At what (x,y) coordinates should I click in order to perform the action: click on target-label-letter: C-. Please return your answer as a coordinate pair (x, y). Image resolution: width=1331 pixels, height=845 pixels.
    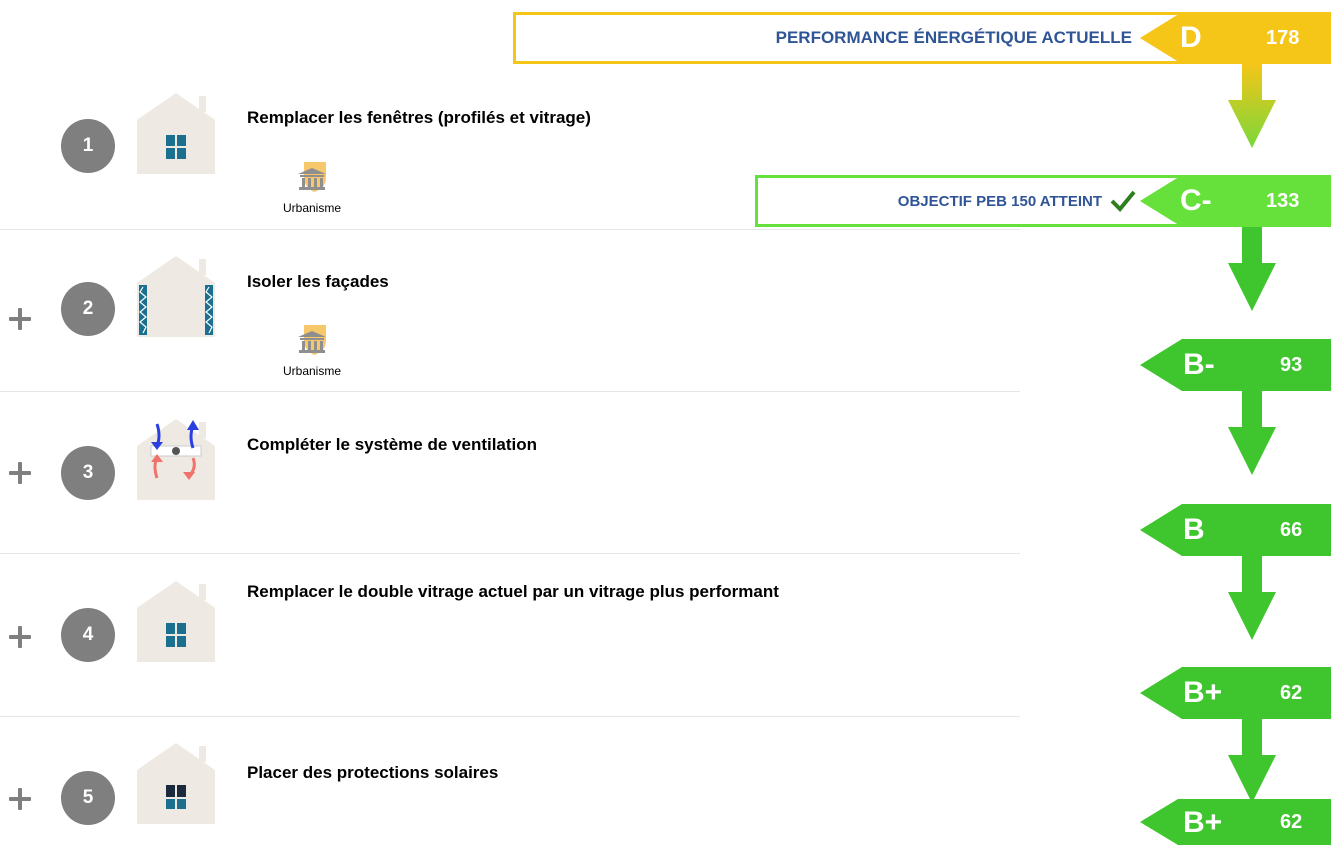
    Looking at the image, I should click on (1196, 200).